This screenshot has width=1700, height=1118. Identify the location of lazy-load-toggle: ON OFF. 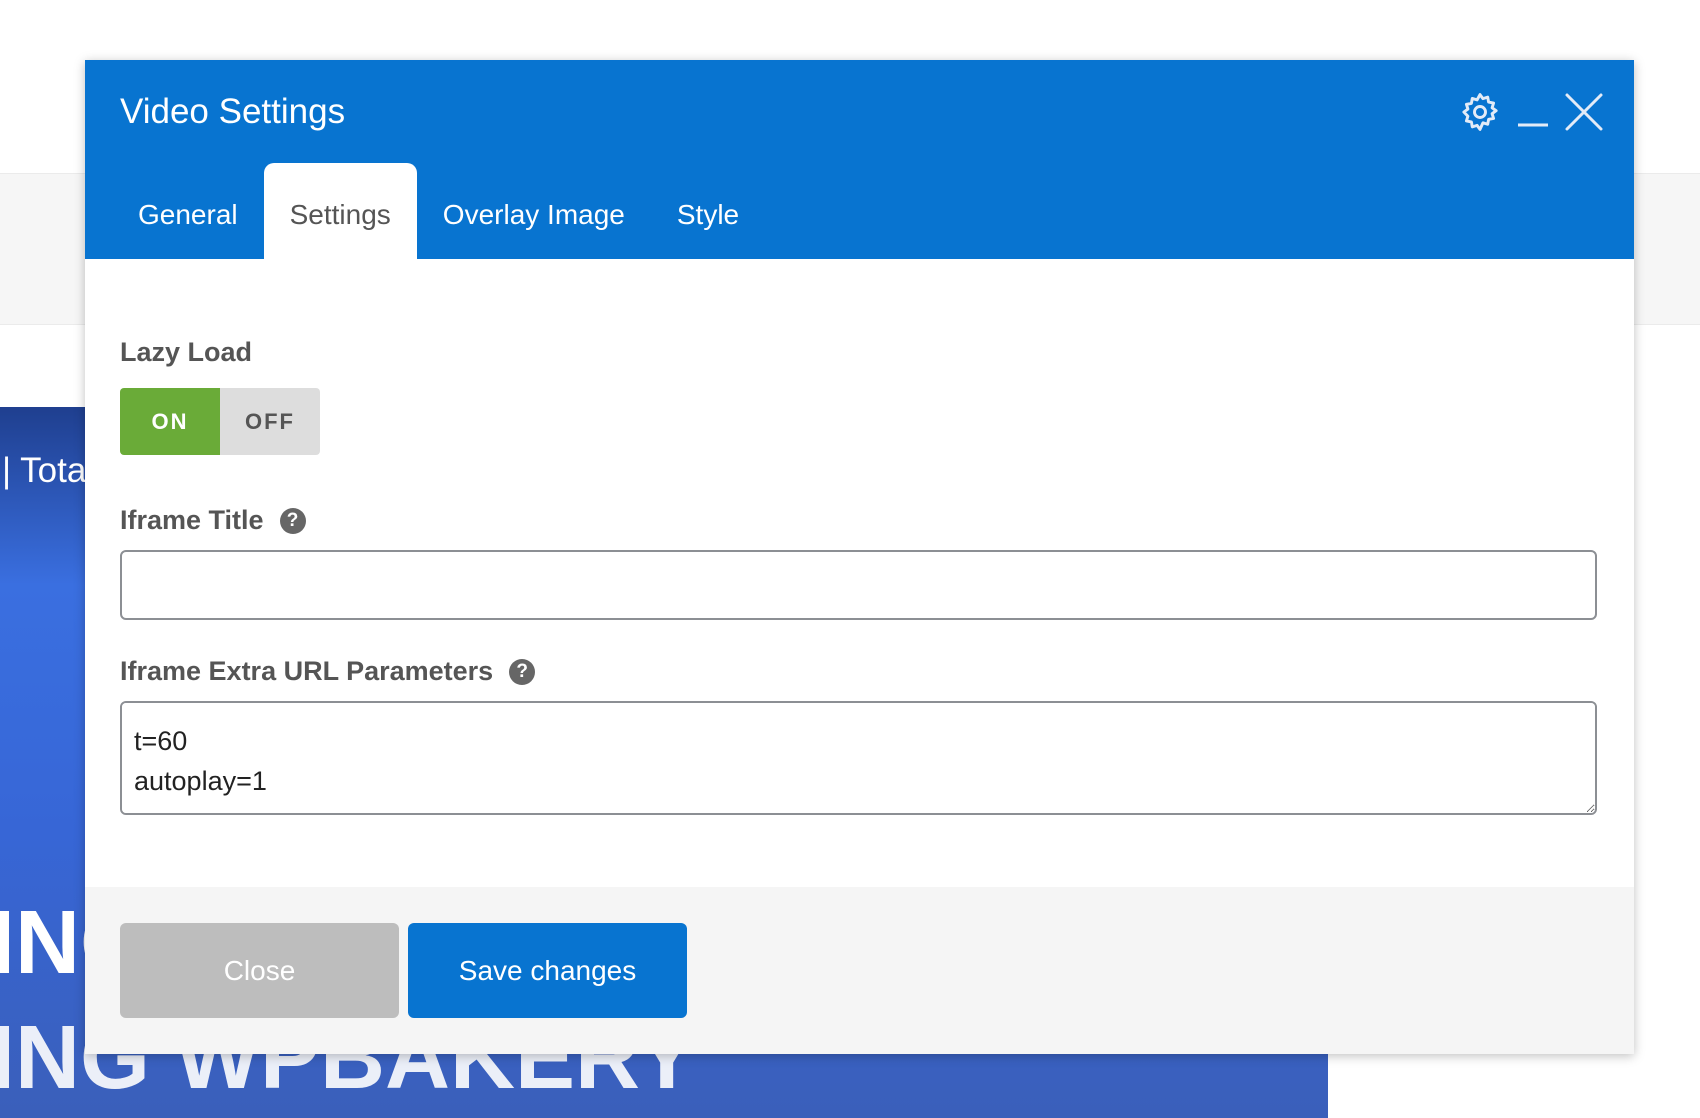
(220, 421).